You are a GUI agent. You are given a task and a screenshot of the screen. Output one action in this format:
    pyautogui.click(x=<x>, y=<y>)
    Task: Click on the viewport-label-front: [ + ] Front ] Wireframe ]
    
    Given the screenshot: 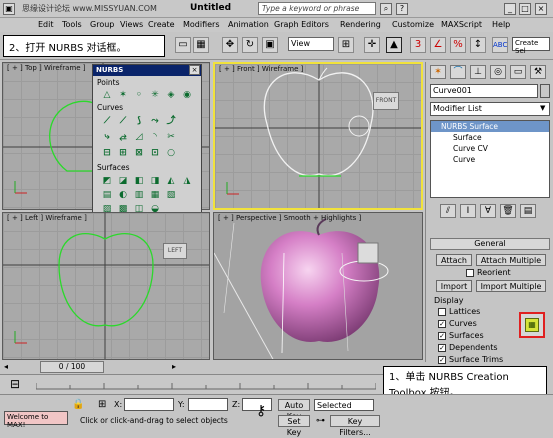 What is the action you would take?
    pyautogui.click(x=261, y=69)
    